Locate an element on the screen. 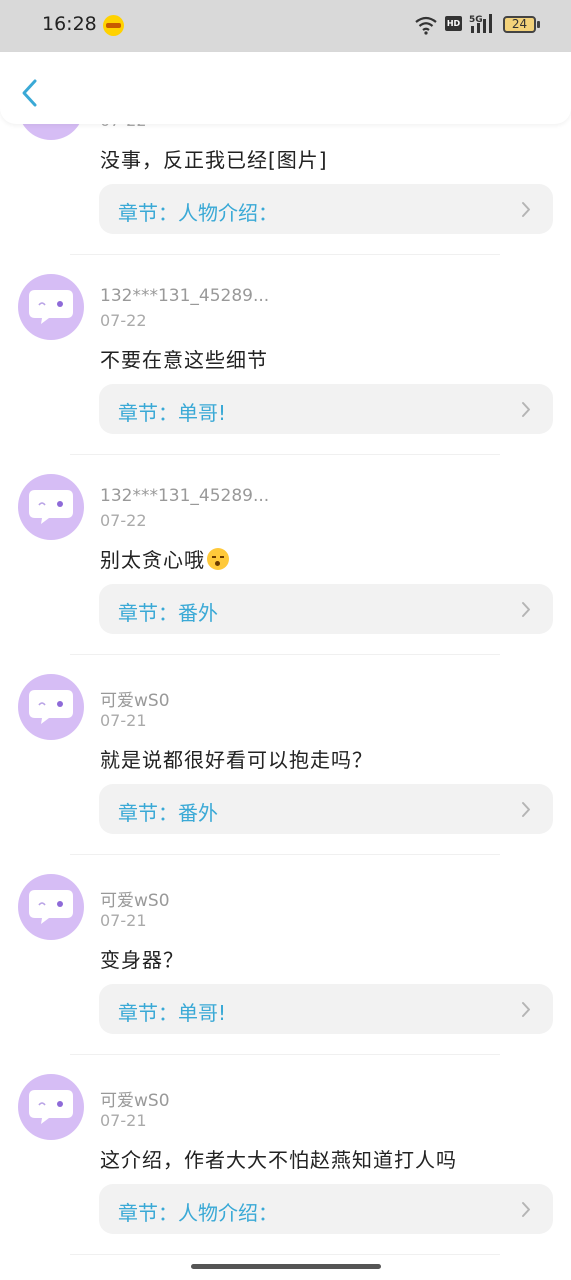 The width and height of the screenshot is (571, 1280). battery-level: 24 is located at coordinates (519, 24).